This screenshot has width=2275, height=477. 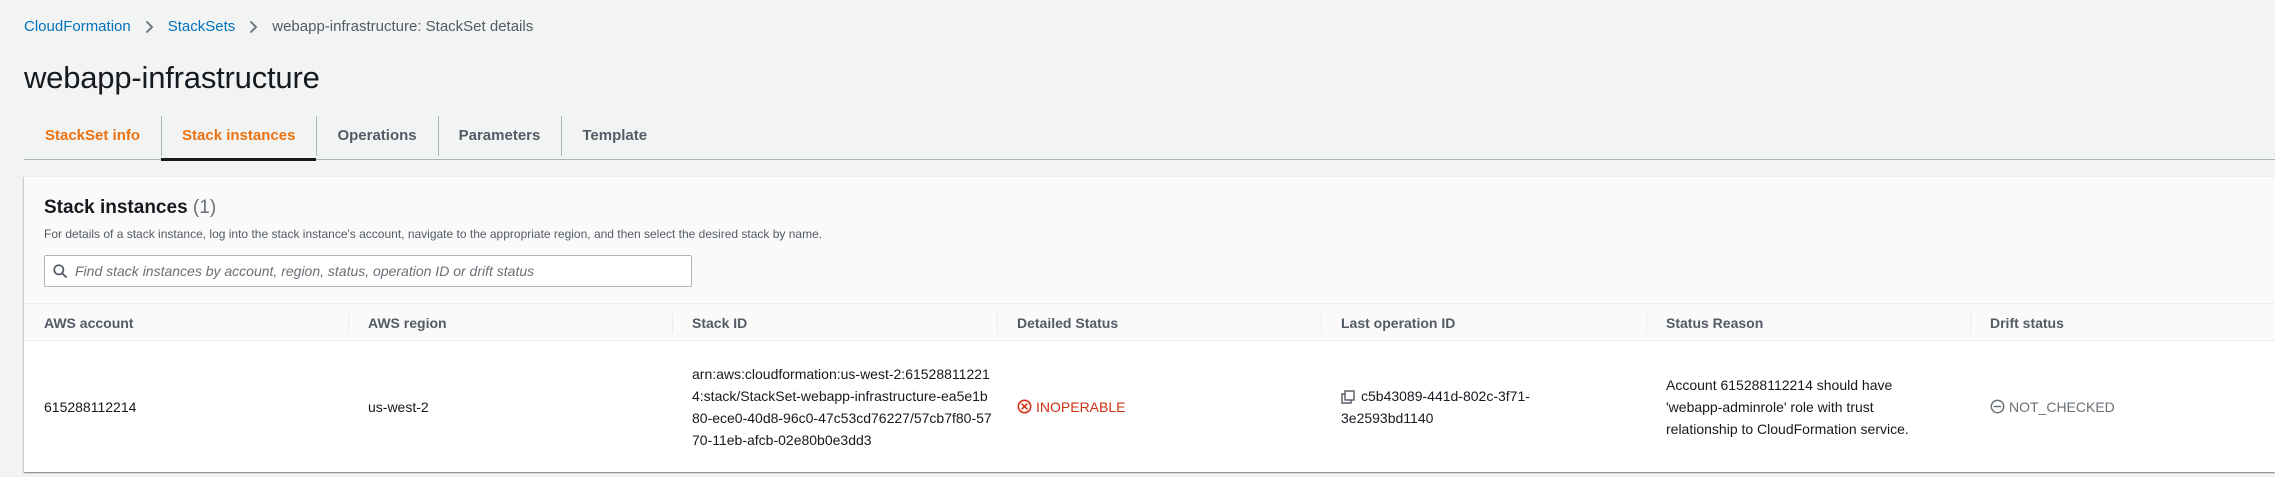 I want to click on panel-title: Stack instances (1), so click(x=433, y=208).